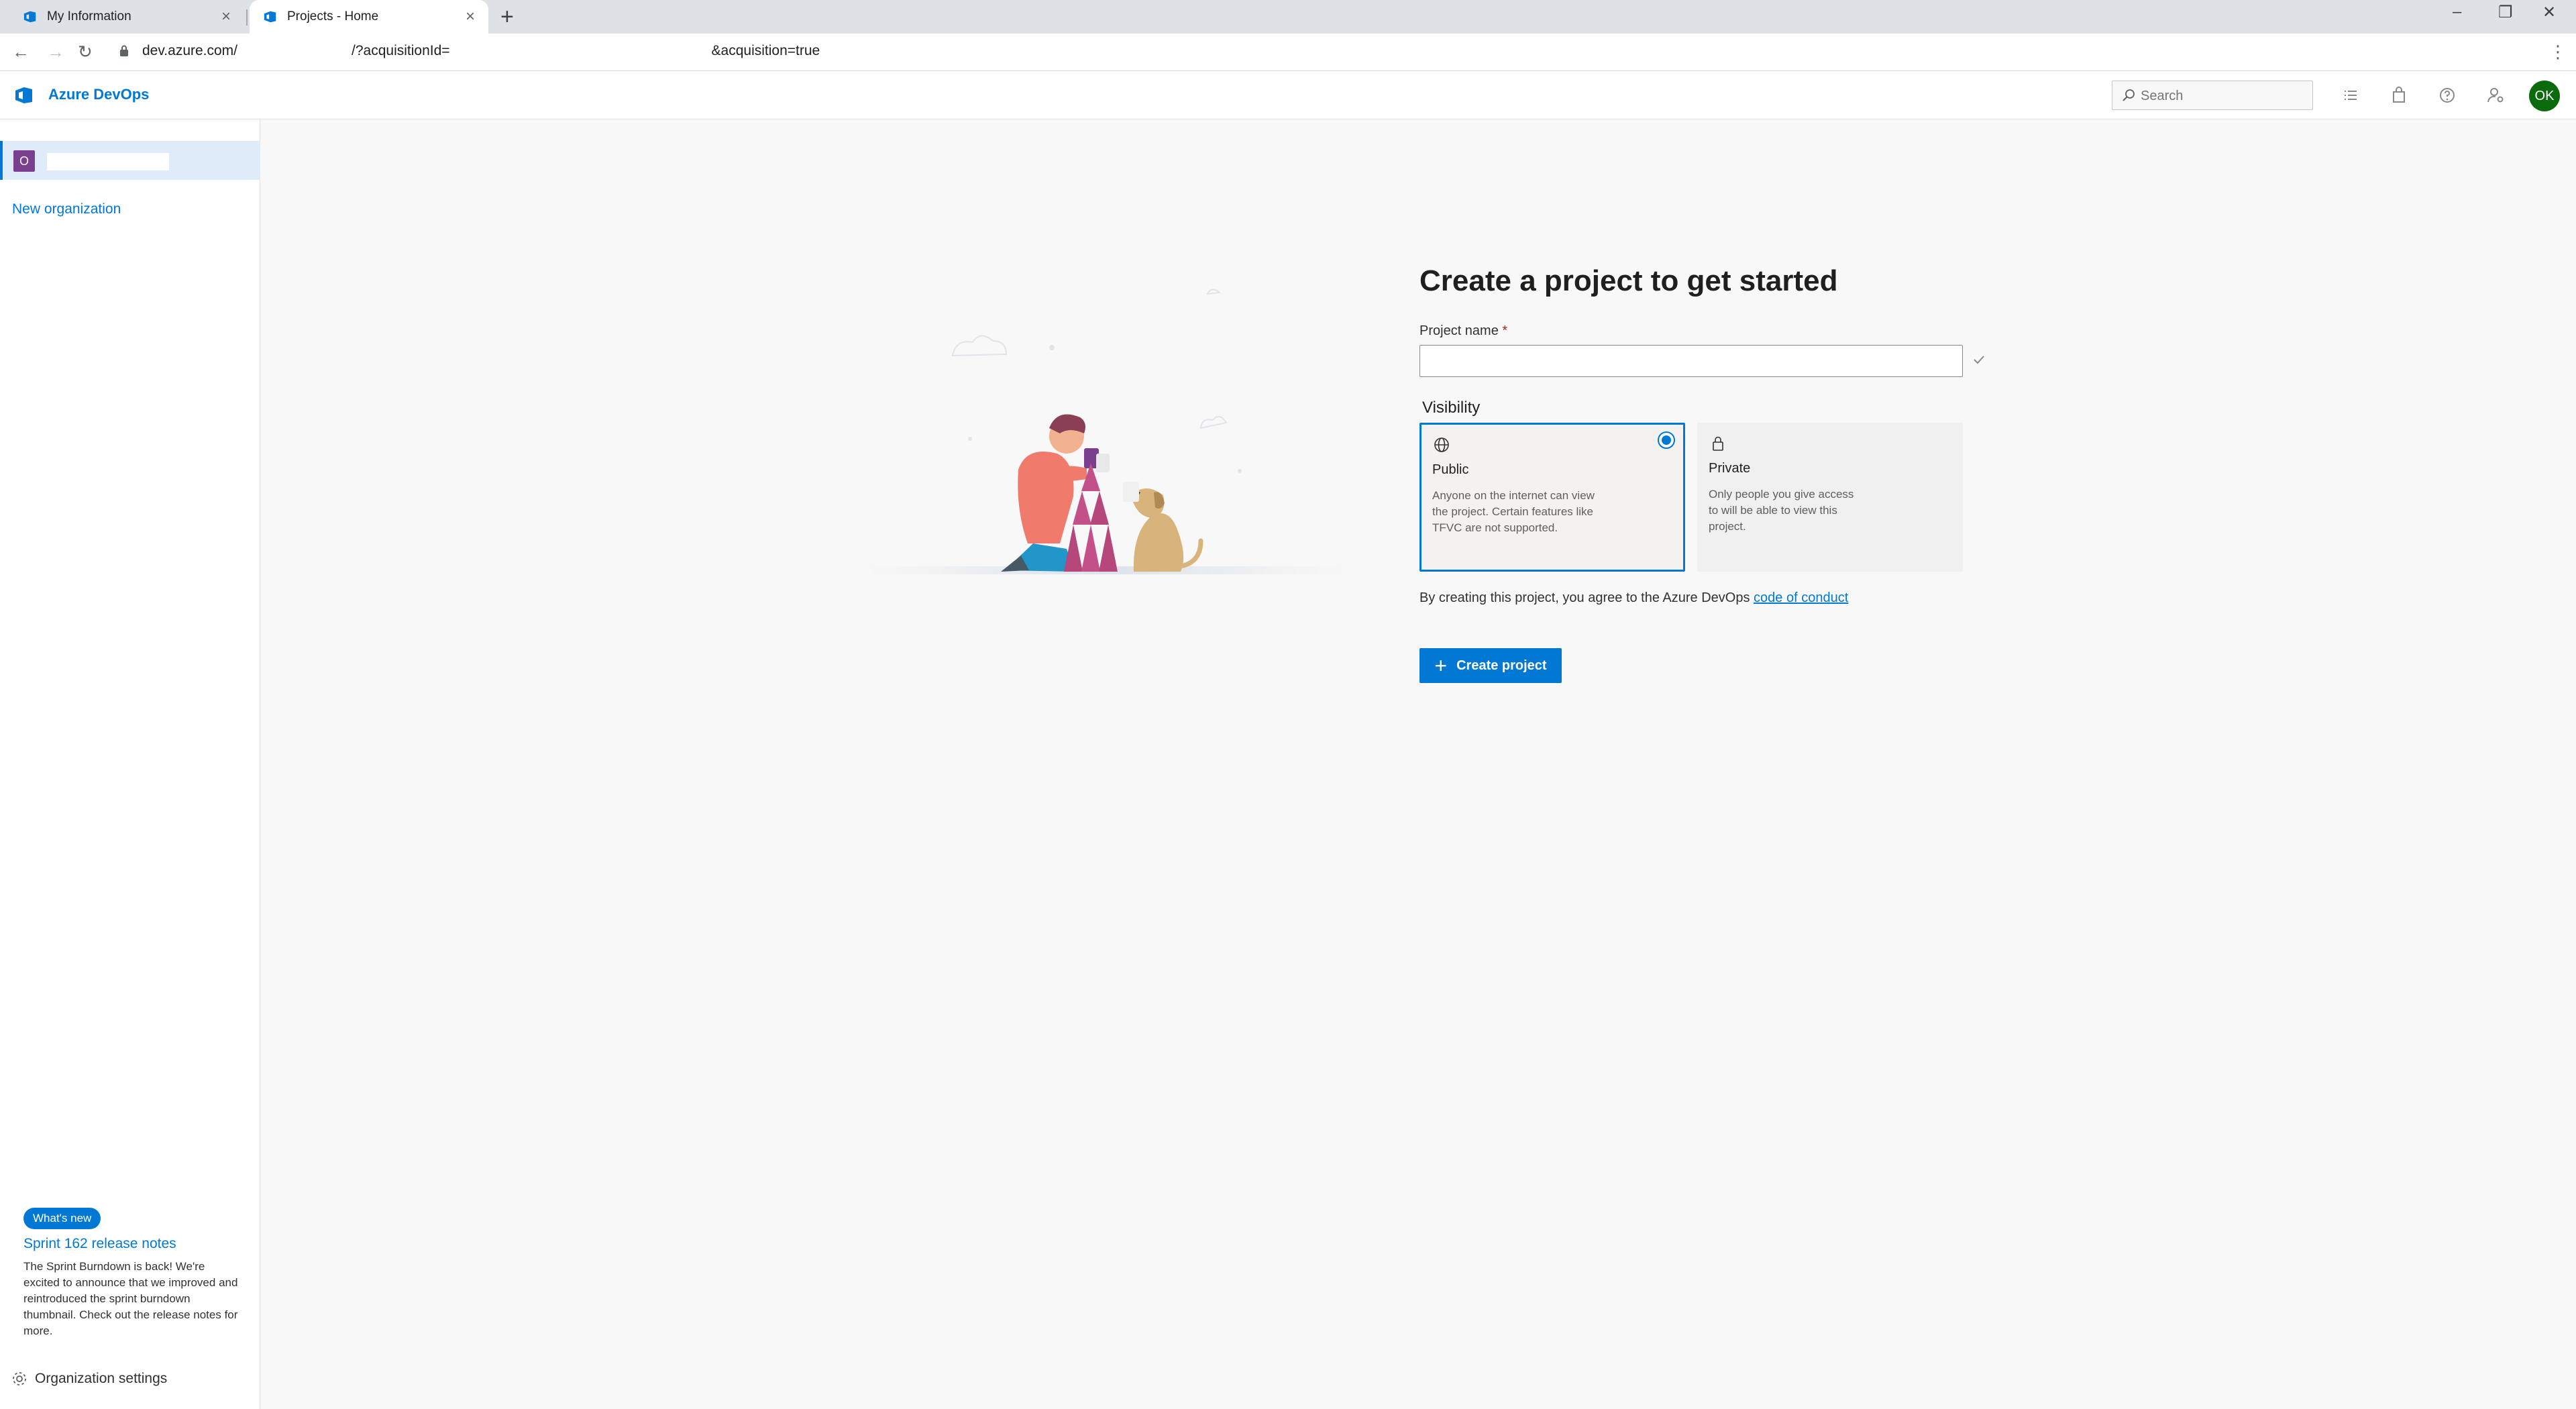 The height and width of the screenshot is (1409, 2576). I want to click on globe-icon, so click(1441, 444).